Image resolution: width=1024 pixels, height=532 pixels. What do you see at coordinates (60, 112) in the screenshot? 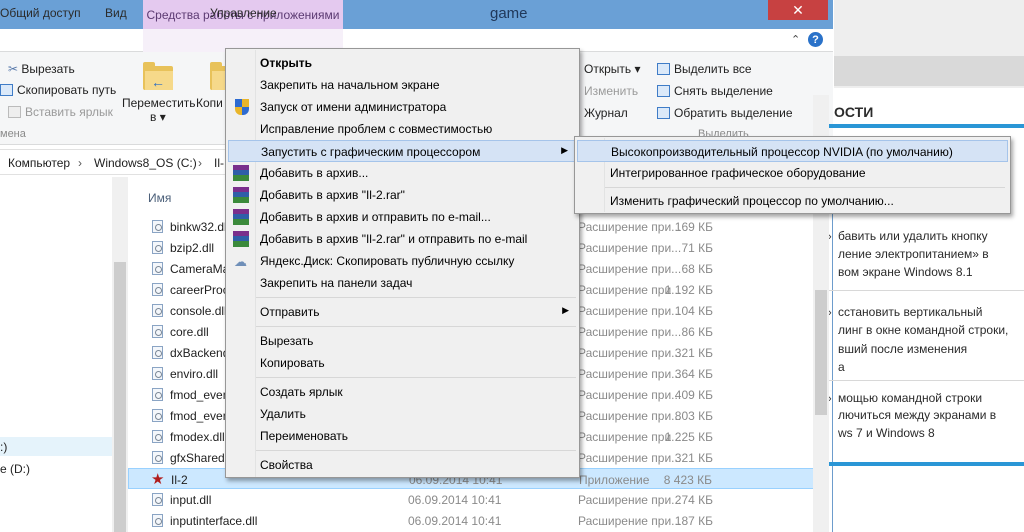
I see `paste-shortcut-button: Вставить ярлык` at bounding box center [60, 112].